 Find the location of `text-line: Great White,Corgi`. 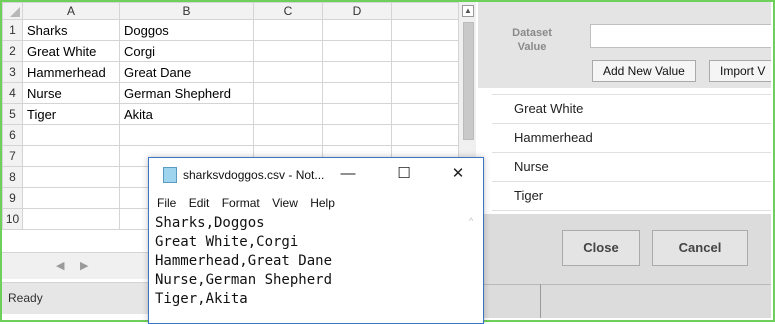

text-line: Great White,Corgi is located at coordinates (227, 242).